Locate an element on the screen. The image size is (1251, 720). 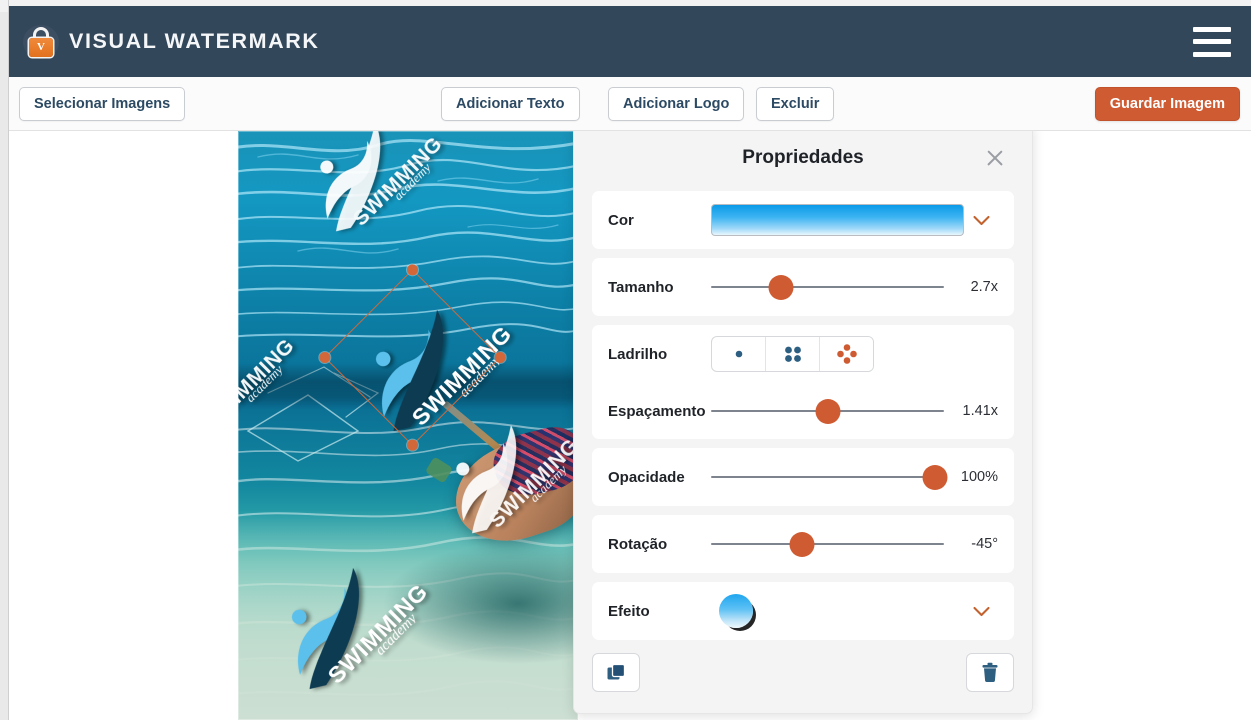
trash-icon is located at coordinates (990, 672).